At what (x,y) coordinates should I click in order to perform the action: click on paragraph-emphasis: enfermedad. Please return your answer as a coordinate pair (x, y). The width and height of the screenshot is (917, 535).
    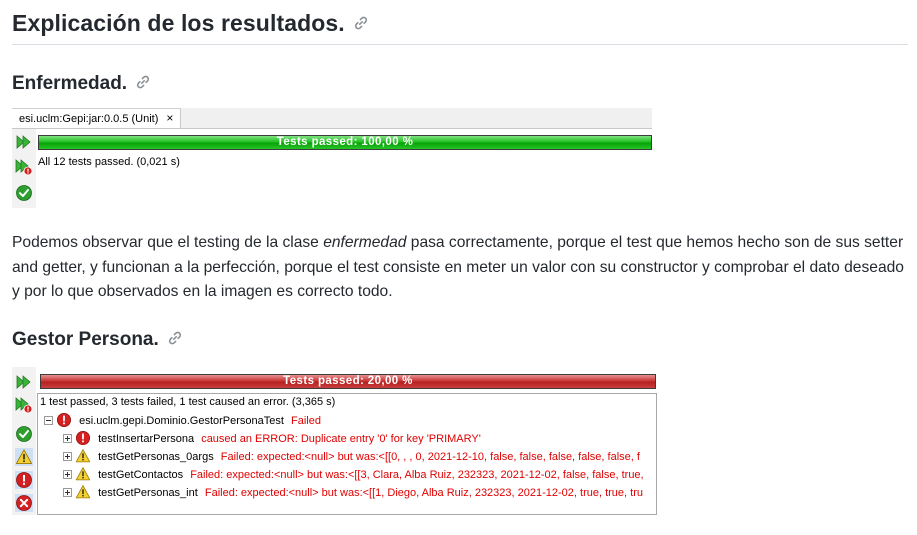
    Looking at the image, I should click on (365, 242).